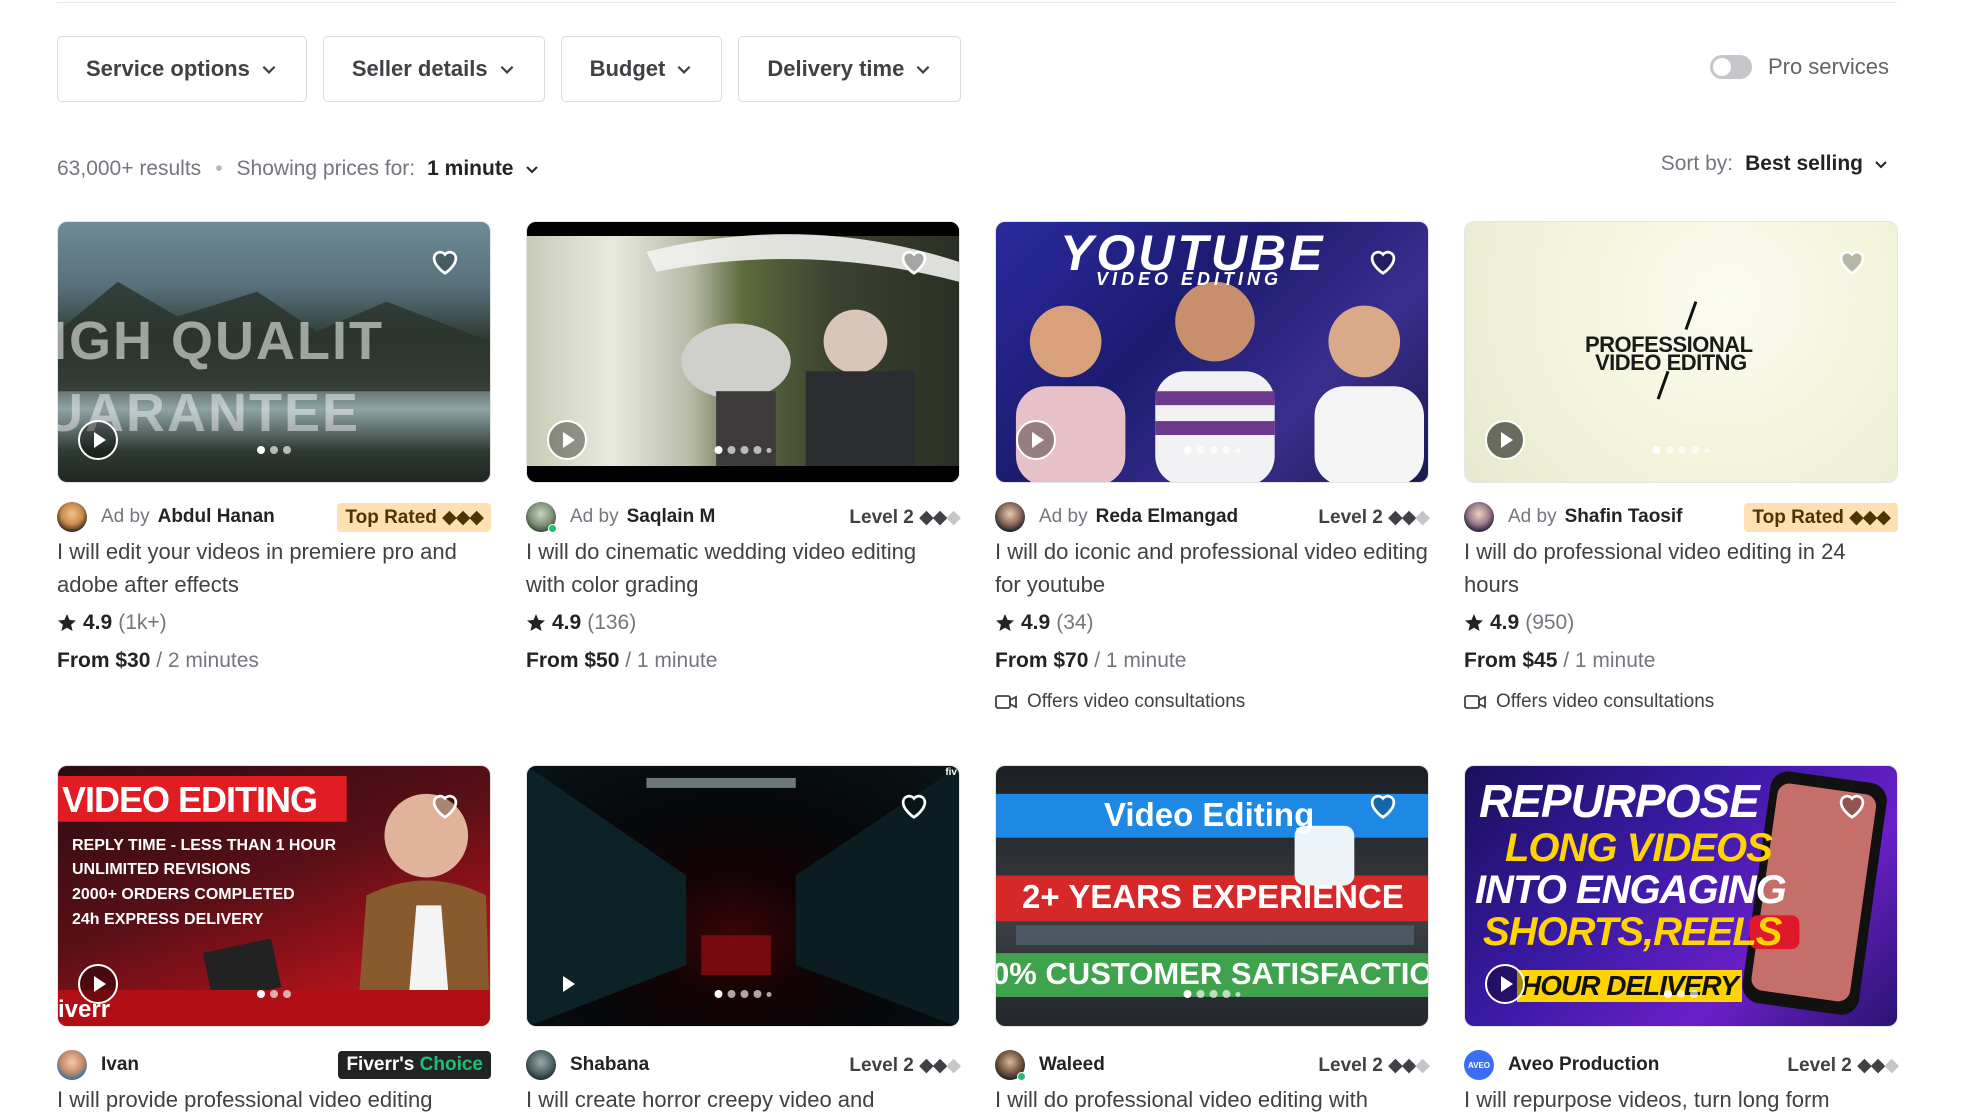  Describe the element at coordinates (641, 69) in the screenshot. I see `filter-budget: Budget` at that location.